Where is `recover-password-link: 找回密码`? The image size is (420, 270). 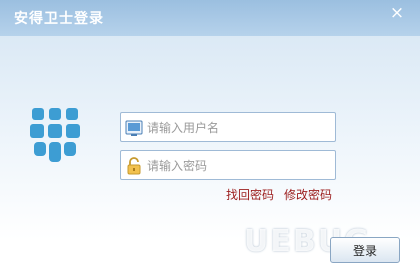 recover-password-link: 找回密码 is located at coordinates (250, 195).